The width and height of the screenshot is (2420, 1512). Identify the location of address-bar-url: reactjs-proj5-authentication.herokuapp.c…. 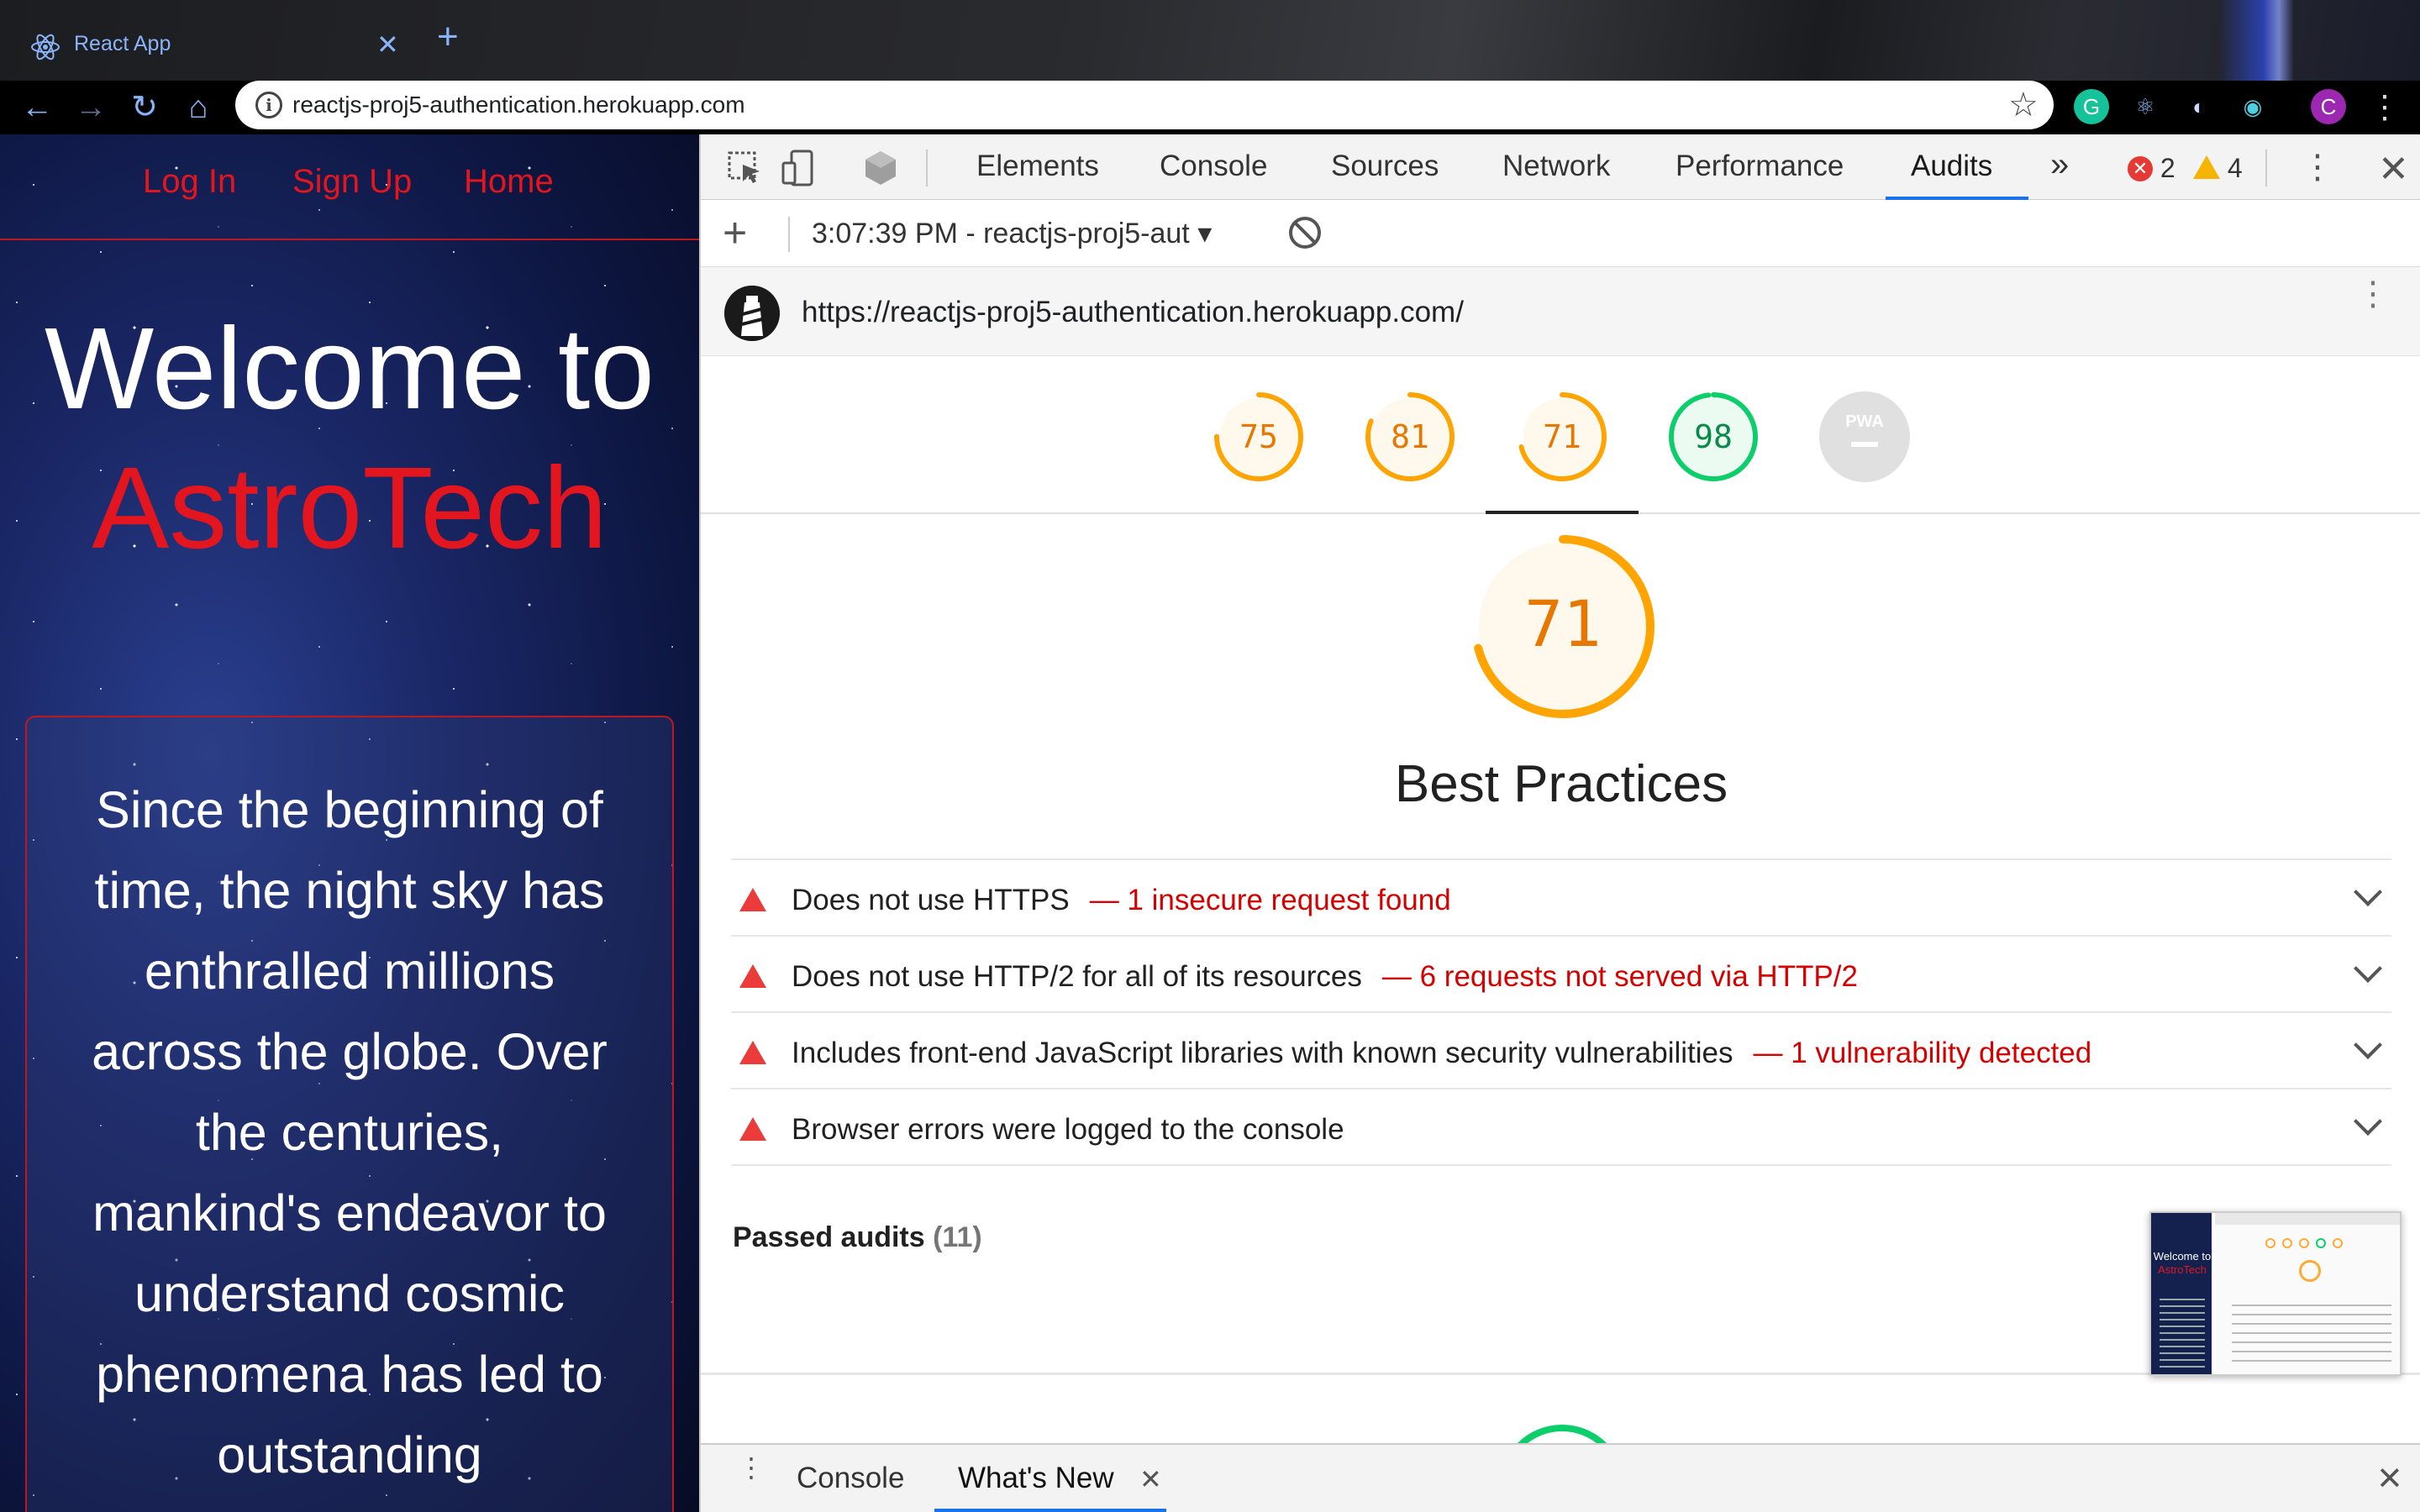
(518, 105).